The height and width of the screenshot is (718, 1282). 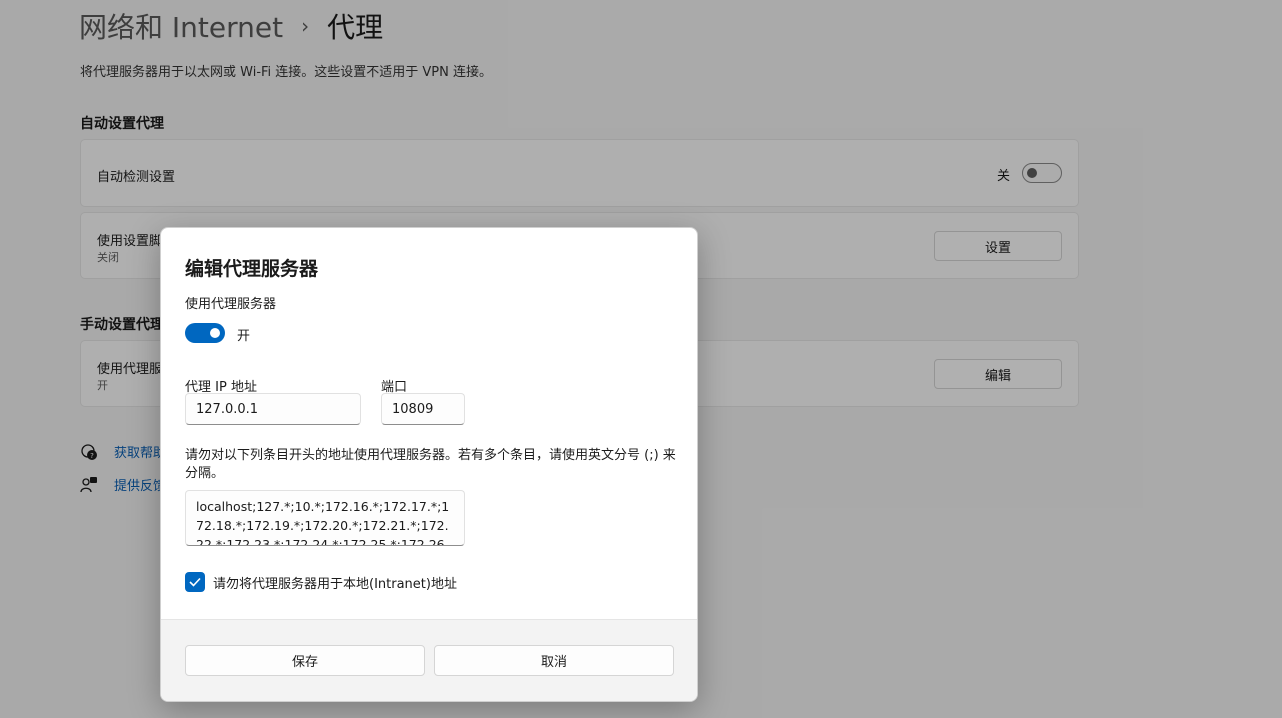 I want to click on port-input: 10809, so click(x=423, y=409).